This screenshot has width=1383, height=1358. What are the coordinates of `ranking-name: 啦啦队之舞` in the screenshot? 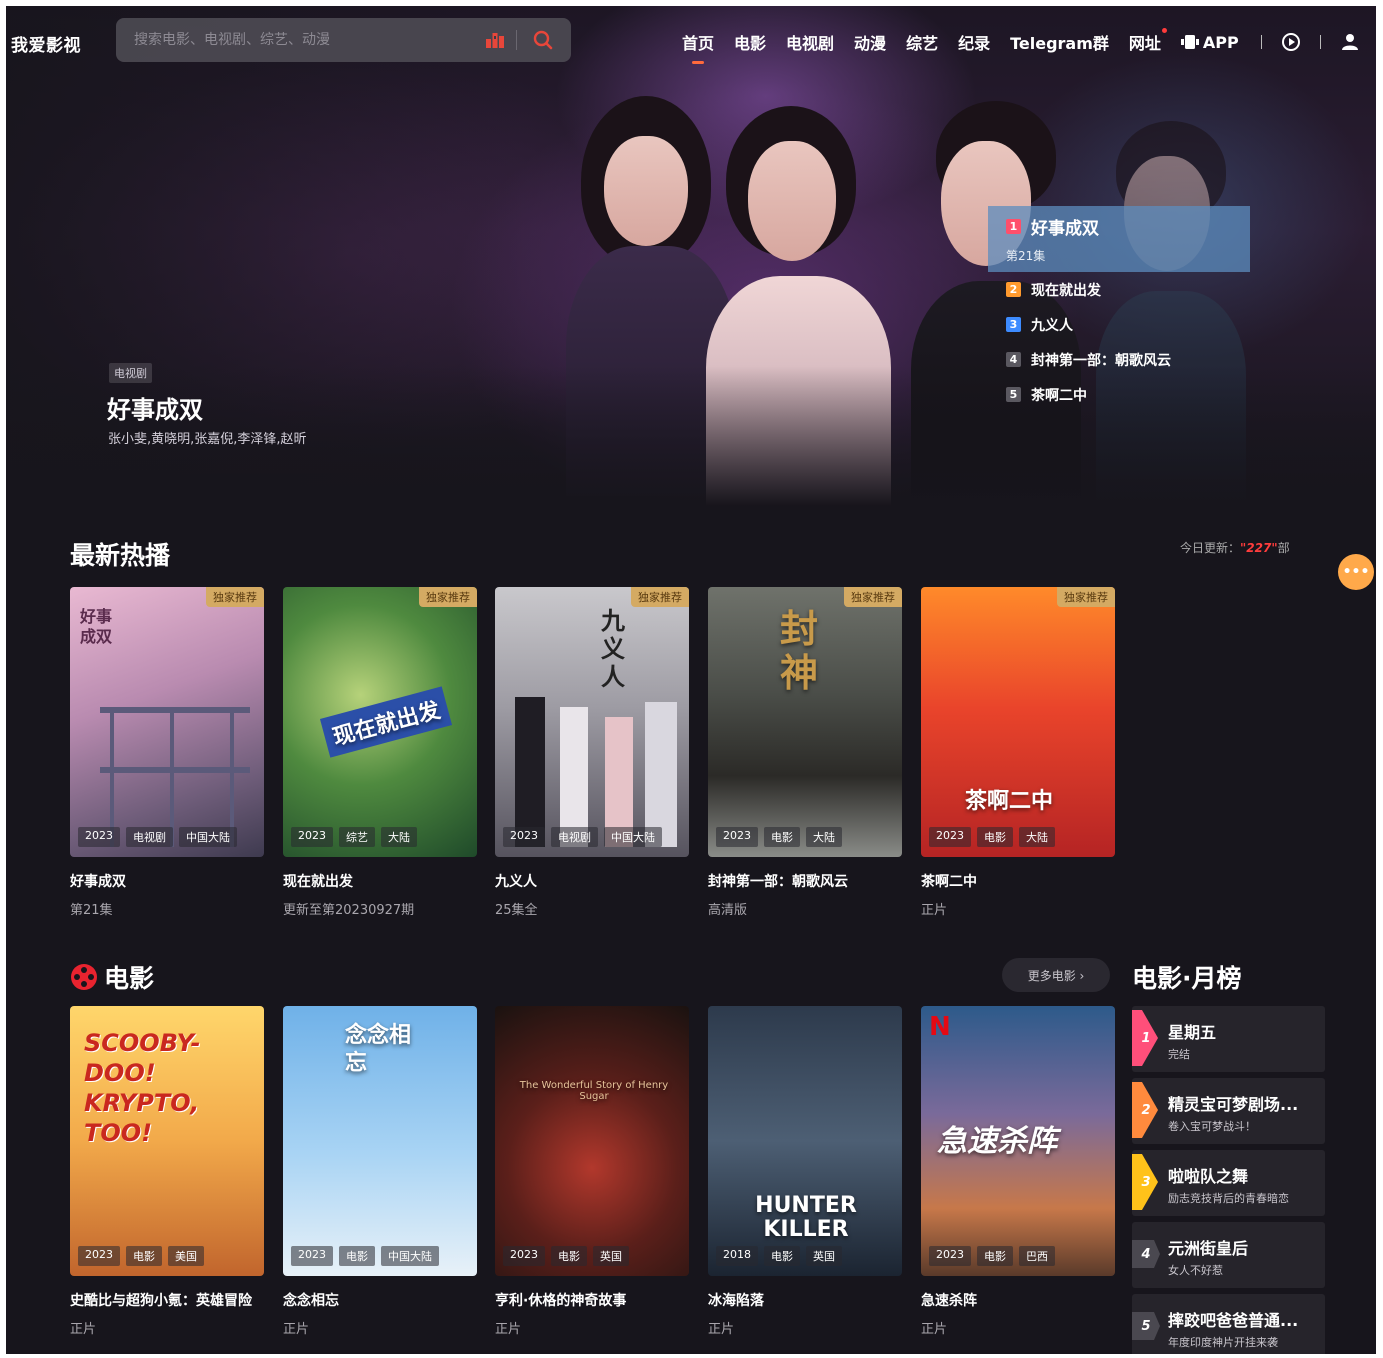 It's located at (1208, 1176).